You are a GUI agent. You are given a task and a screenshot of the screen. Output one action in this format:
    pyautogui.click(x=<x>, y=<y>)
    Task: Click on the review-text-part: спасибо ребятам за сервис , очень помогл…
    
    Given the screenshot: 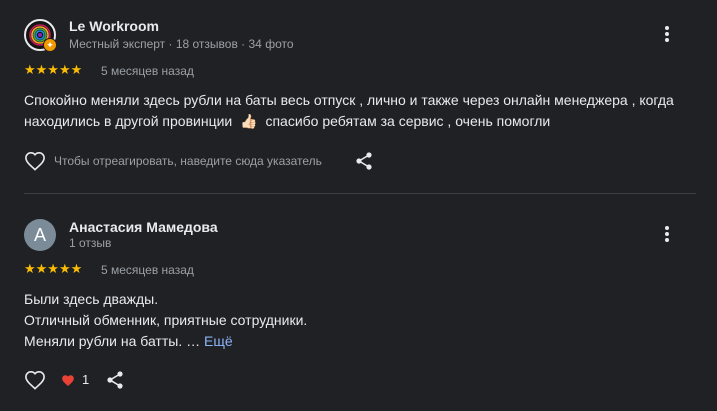 What is the action you would take?
    pyautogui.click(x=408, y=121)
    